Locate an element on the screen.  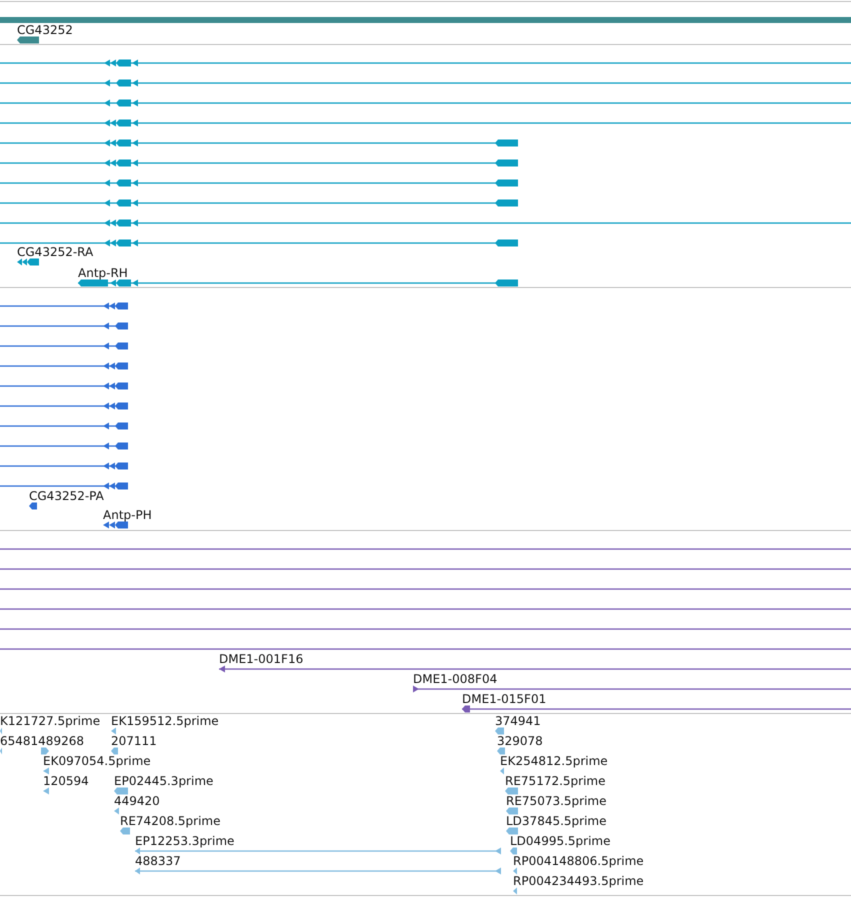
feature-label: RE75172.5prime is located at coordinates (555, 781).